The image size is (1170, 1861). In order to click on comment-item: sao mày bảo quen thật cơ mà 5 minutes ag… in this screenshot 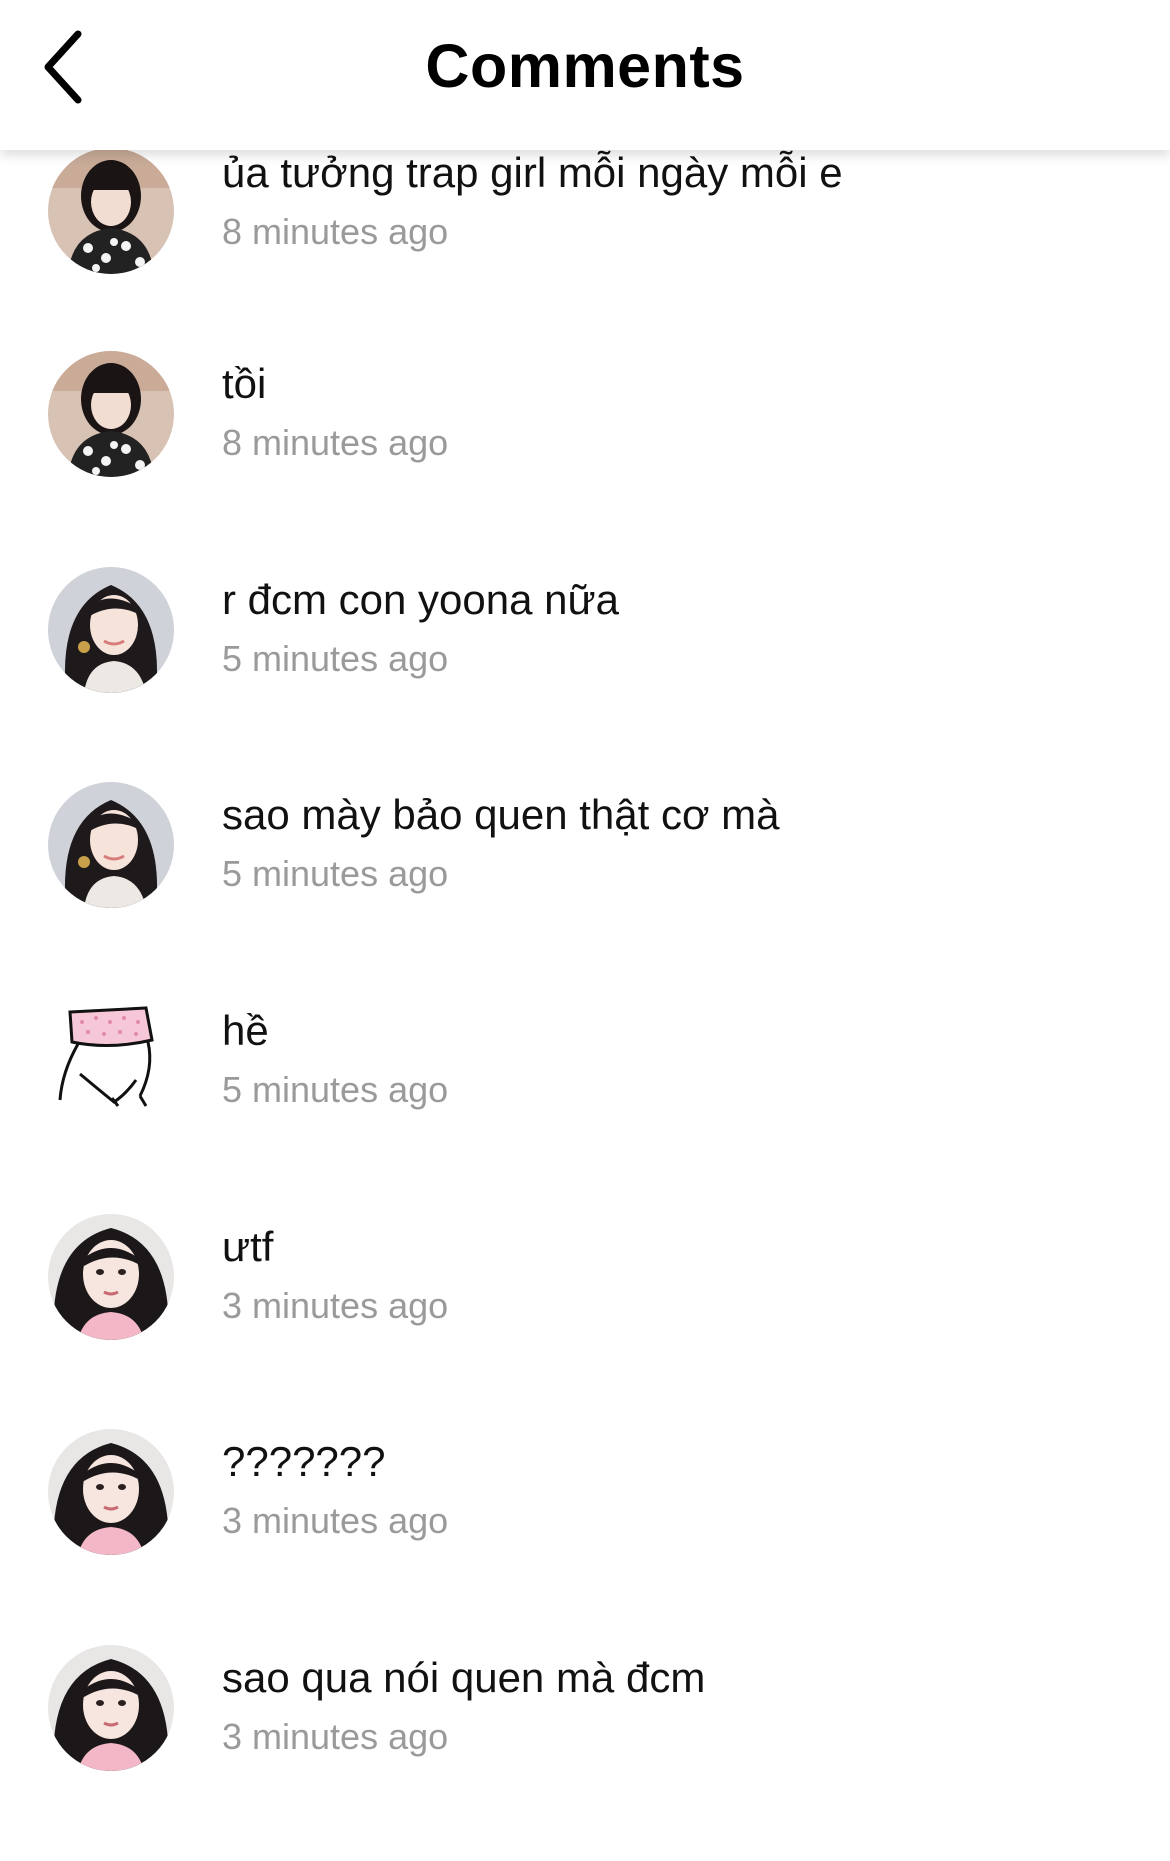, I will do `click(585, 890)`.